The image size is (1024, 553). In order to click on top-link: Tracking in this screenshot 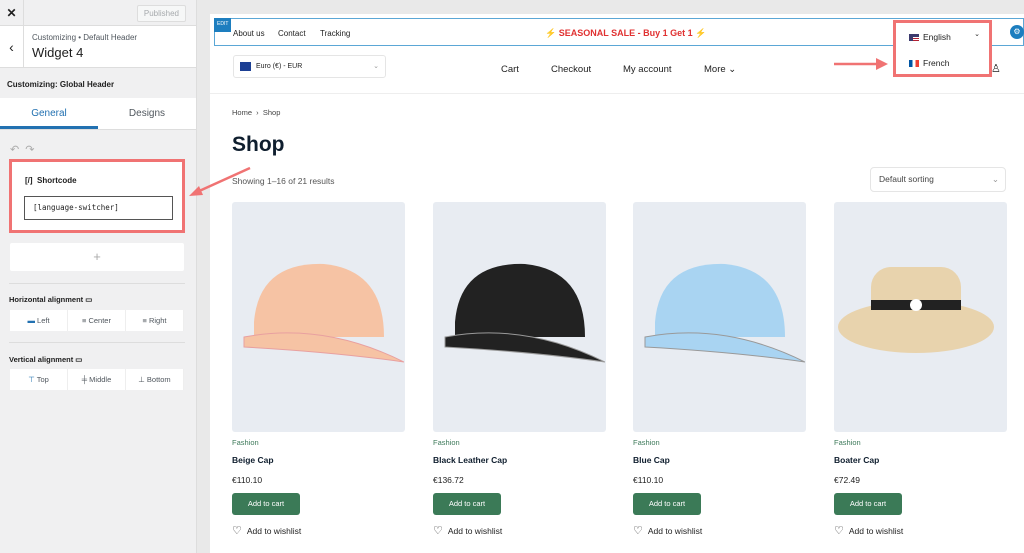, I will do `click(335, 33)`.